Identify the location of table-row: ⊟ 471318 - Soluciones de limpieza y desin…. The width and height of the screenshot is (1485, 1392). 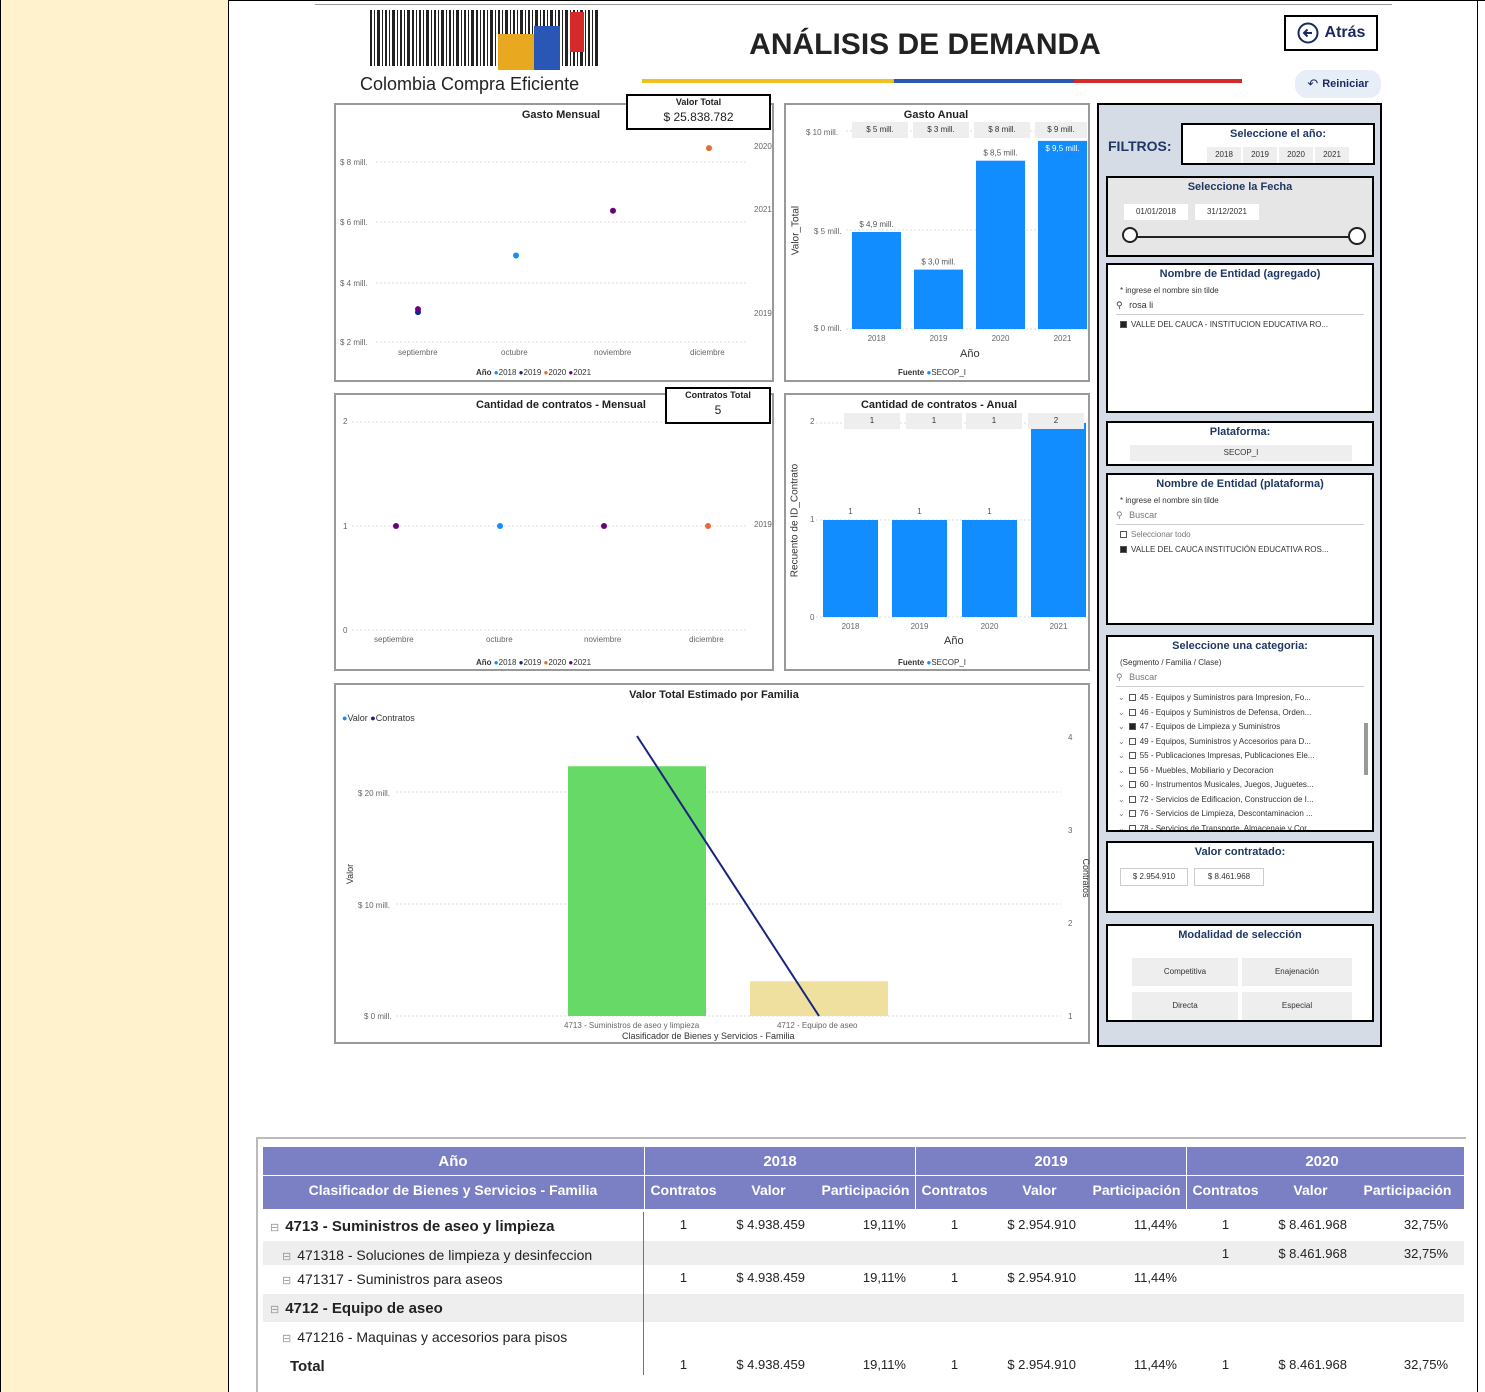
(437, 1255).